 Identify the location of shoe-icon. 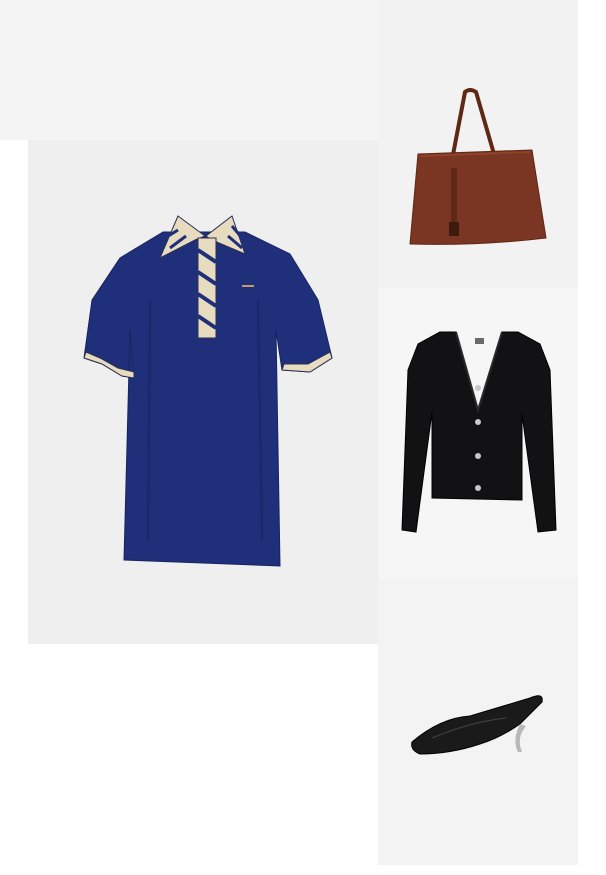
(477, 725).